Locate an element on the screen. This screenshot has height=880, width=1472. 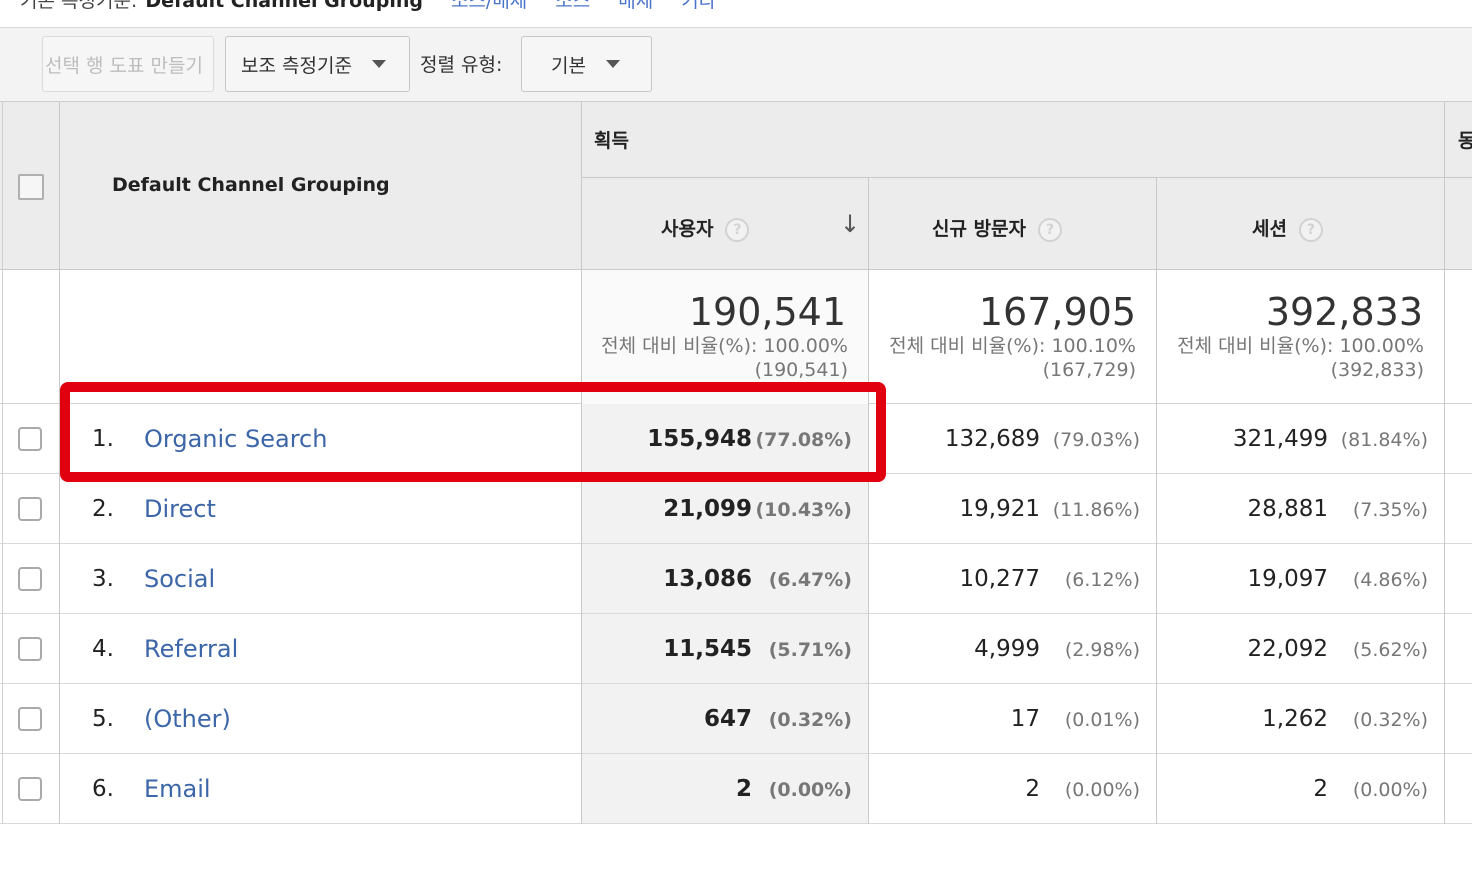
dimension-link-other: 기타 is located at coordinates (698, 6).